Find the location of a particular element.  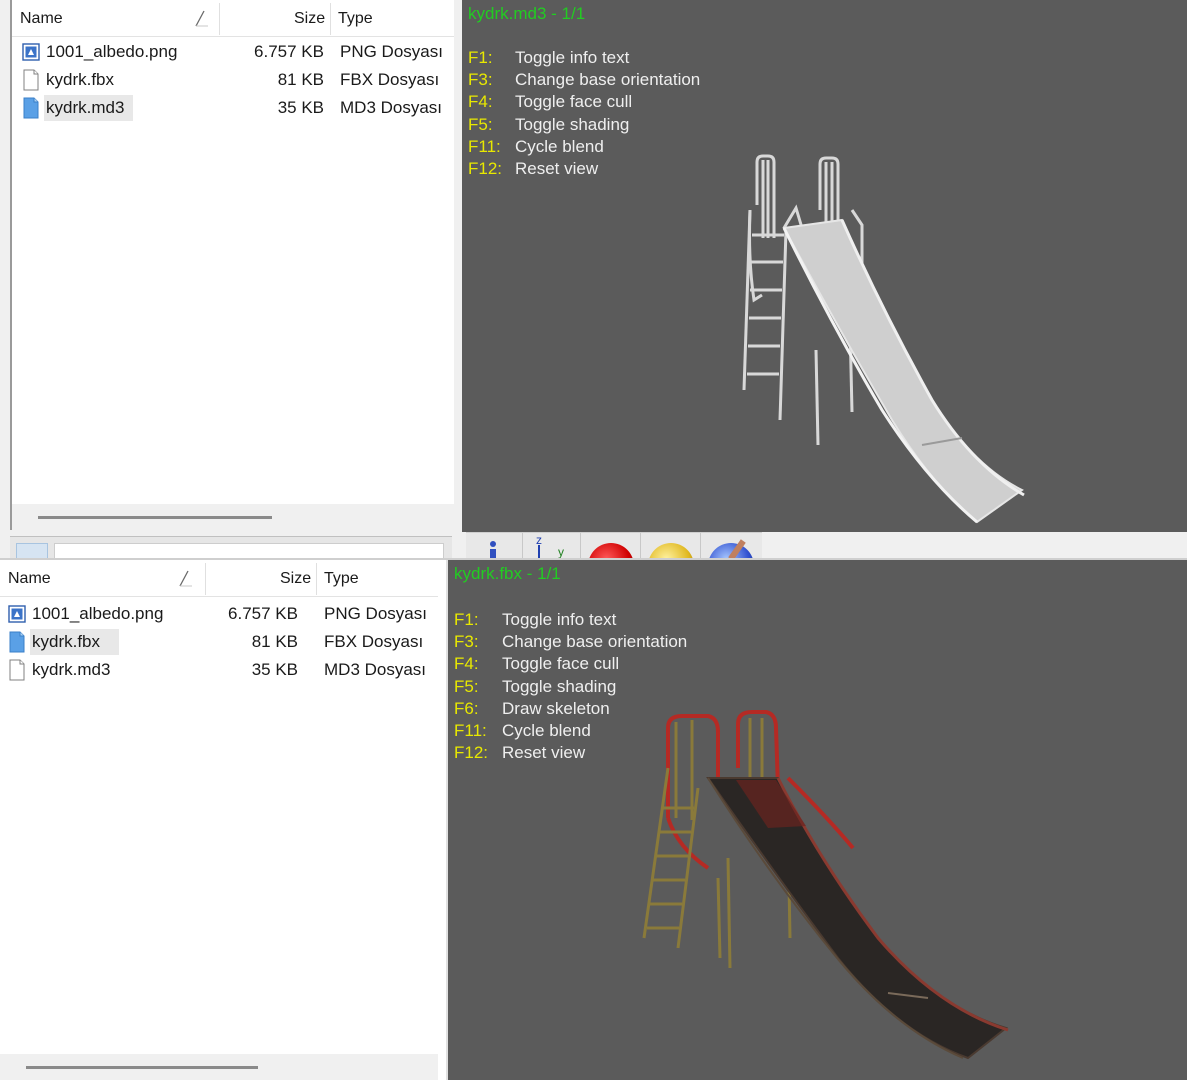

hotkey-row: F11: Cycle blend is located at coordinates (618, 148).